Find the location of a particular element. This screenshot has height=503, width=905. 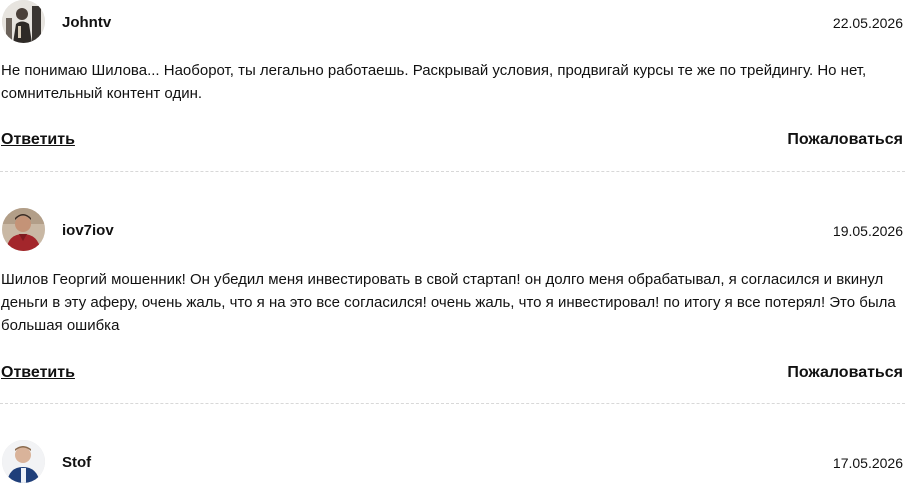

comment-header: Stof 17.05.2026 is located at coordinates (452, 463).